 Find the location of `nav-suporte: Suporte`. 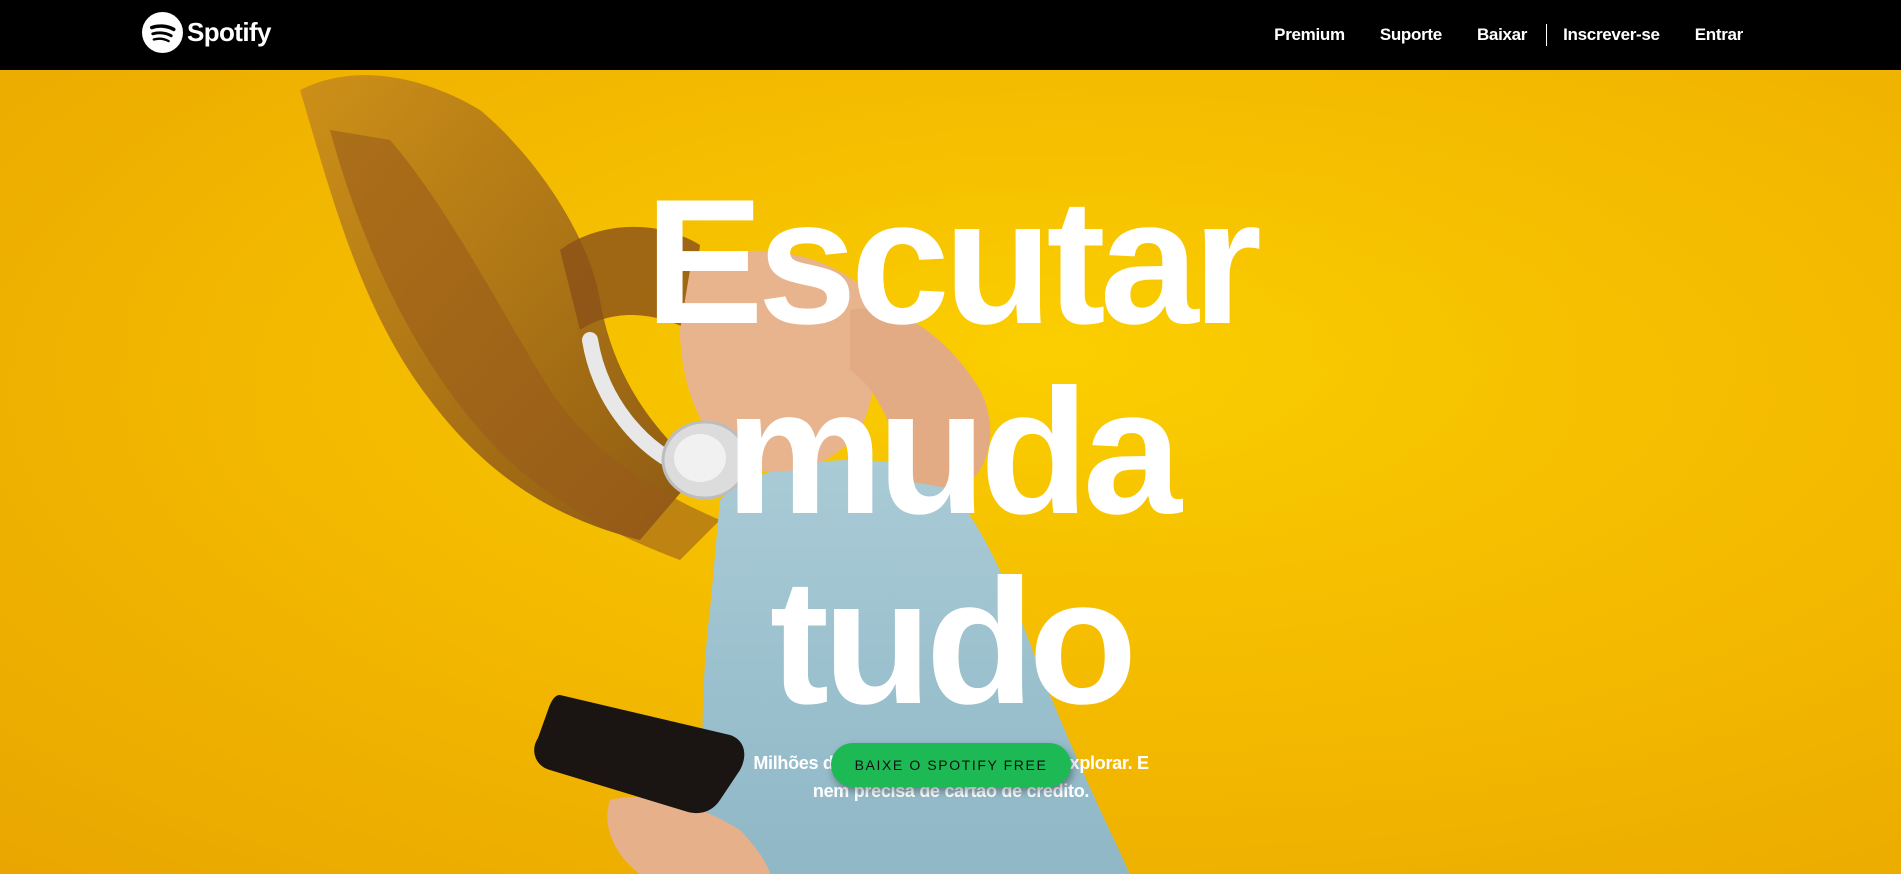

nav-suporte: Suporte is located at coordinates (1411, 35).